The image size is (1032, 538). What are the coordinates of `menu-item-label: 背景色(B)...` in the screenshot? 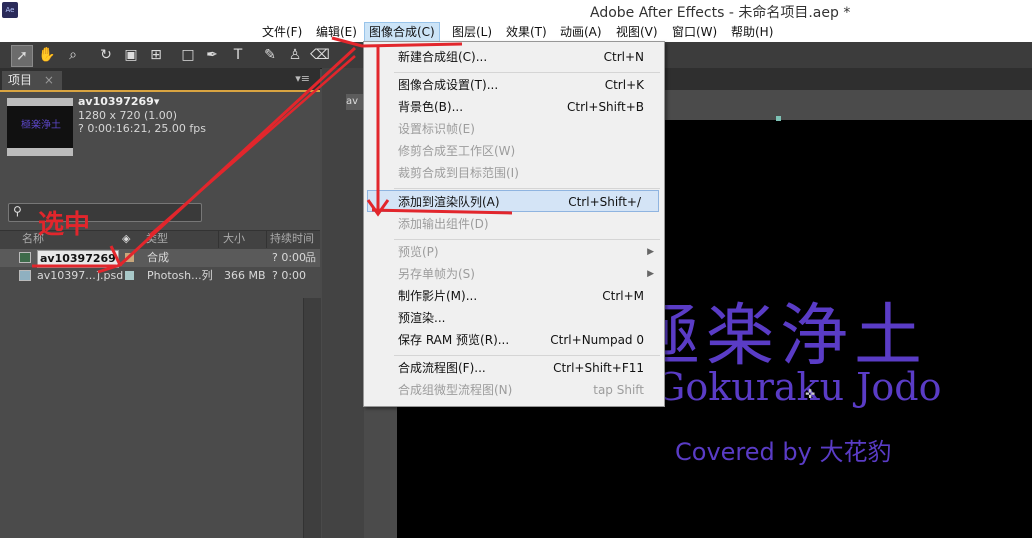 It's located at (431, 107).